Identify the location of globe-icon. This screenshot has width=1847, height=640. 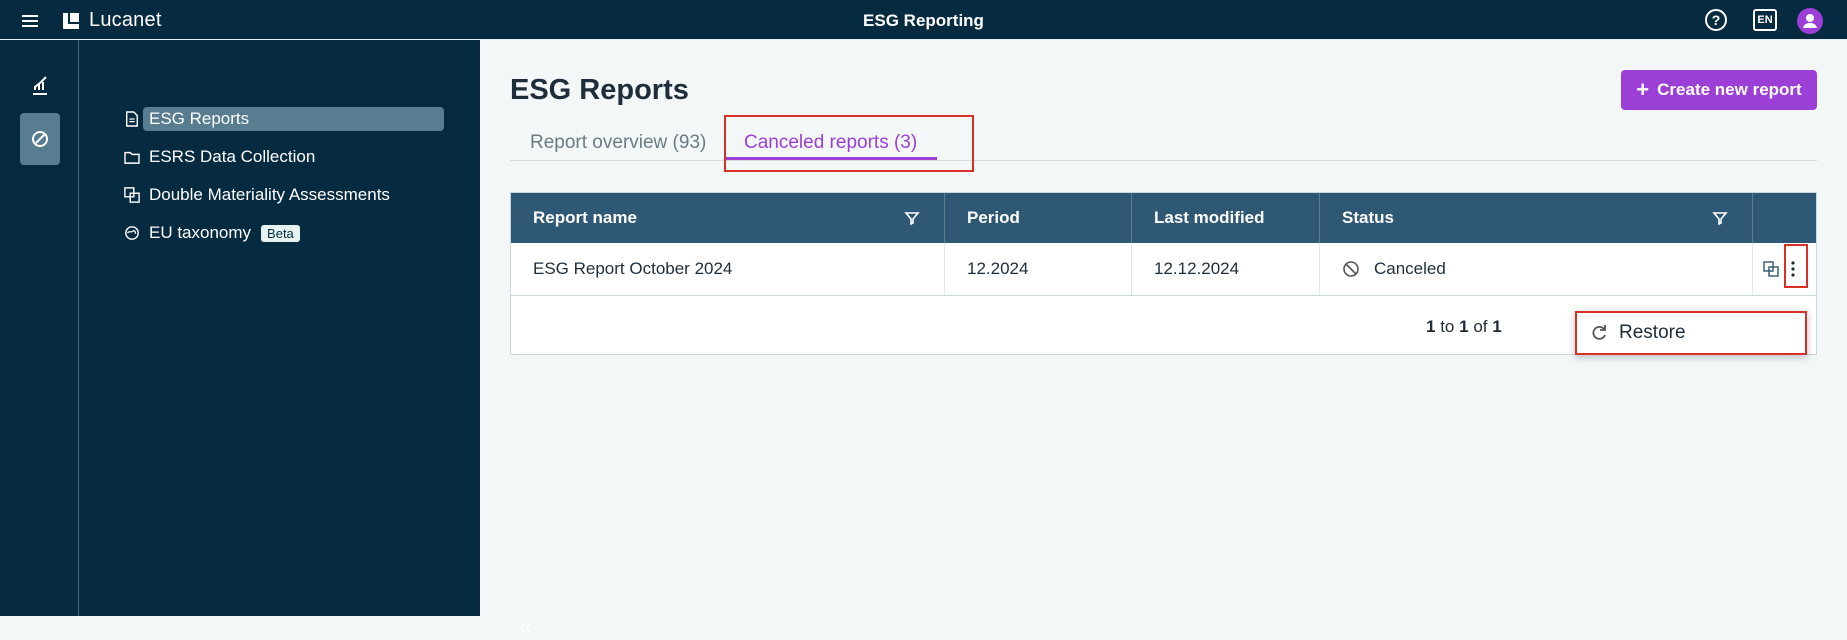
(132, 233).